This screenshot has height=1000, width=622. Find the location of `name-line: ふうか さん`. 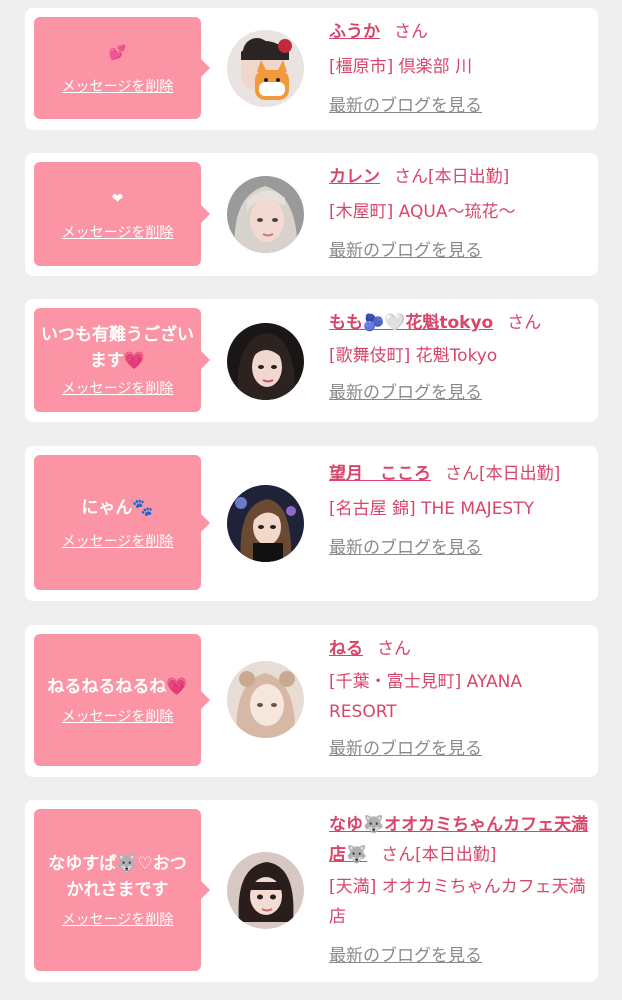

name-line: ふうか さん is located at coordinates (460, 32).